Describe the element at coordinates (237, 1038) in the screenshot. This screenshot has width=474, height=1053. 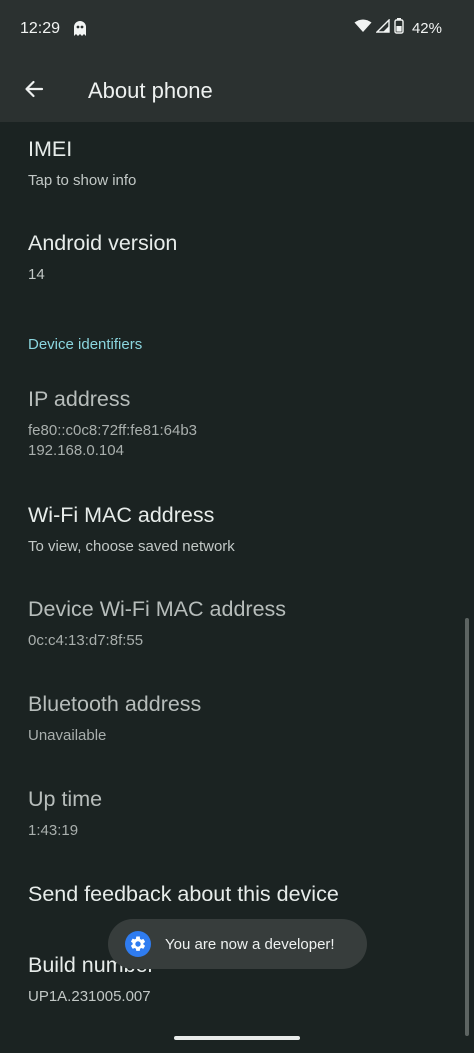
I see `gesture-nav-handle` at that location.